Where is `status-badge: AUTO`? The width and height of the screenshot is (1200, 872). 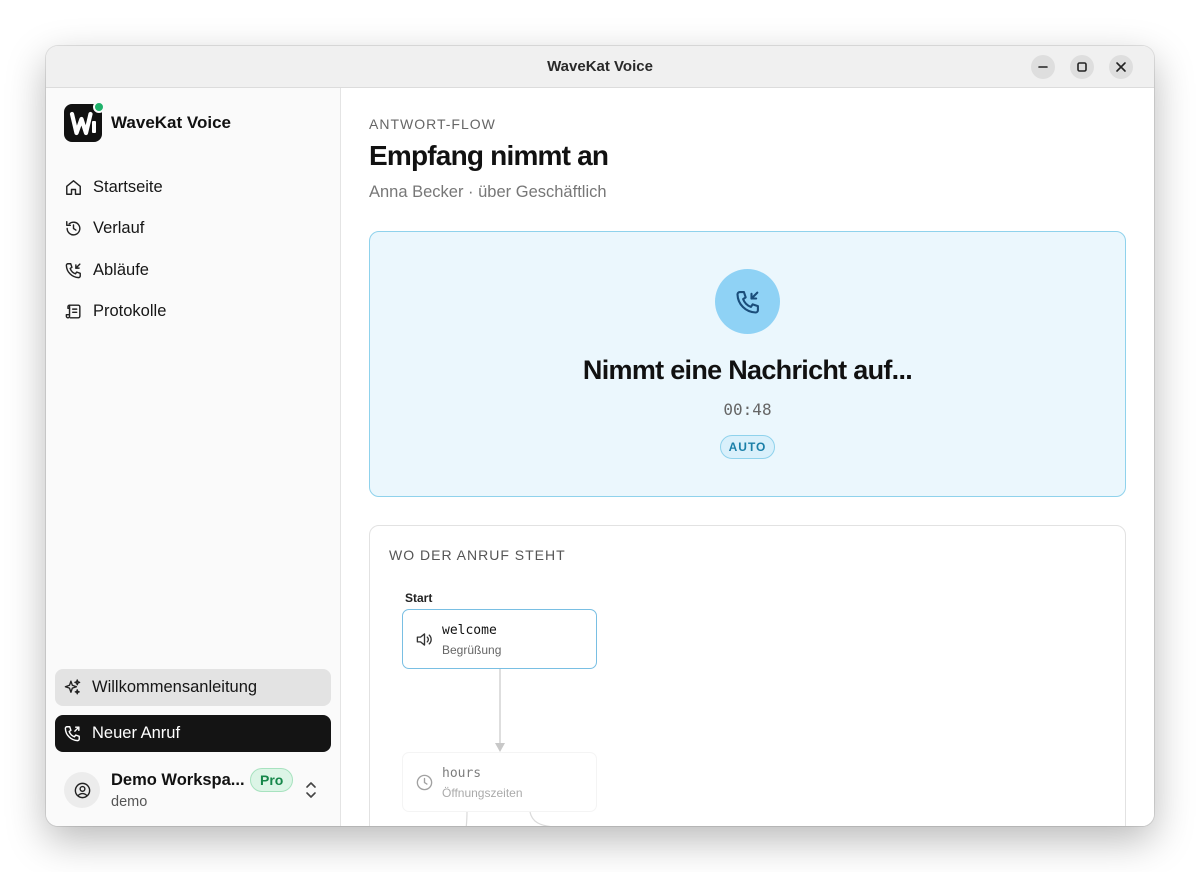
status-badge: AUTO is located at coordinates (747, 447).